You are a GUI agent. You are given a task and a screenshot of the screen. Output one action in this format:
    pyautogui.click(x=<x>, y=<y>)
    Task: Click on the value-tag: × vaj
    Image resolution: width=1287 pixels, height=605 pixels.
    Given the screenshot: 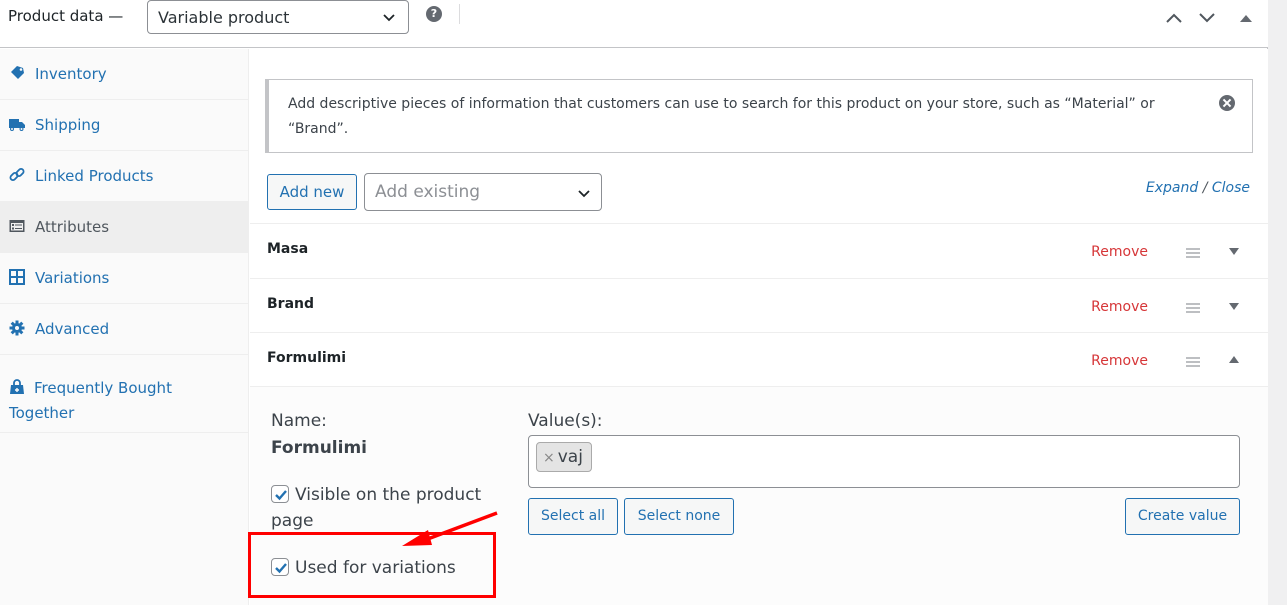 What is the action you would take?
    pyautogui.click(x=564, y=457)
    